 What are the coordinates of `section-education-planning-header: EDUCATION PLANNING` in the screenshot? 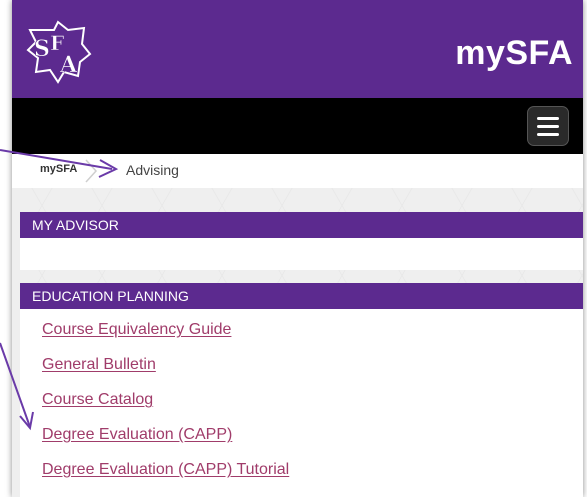 It's located at (301, 296).